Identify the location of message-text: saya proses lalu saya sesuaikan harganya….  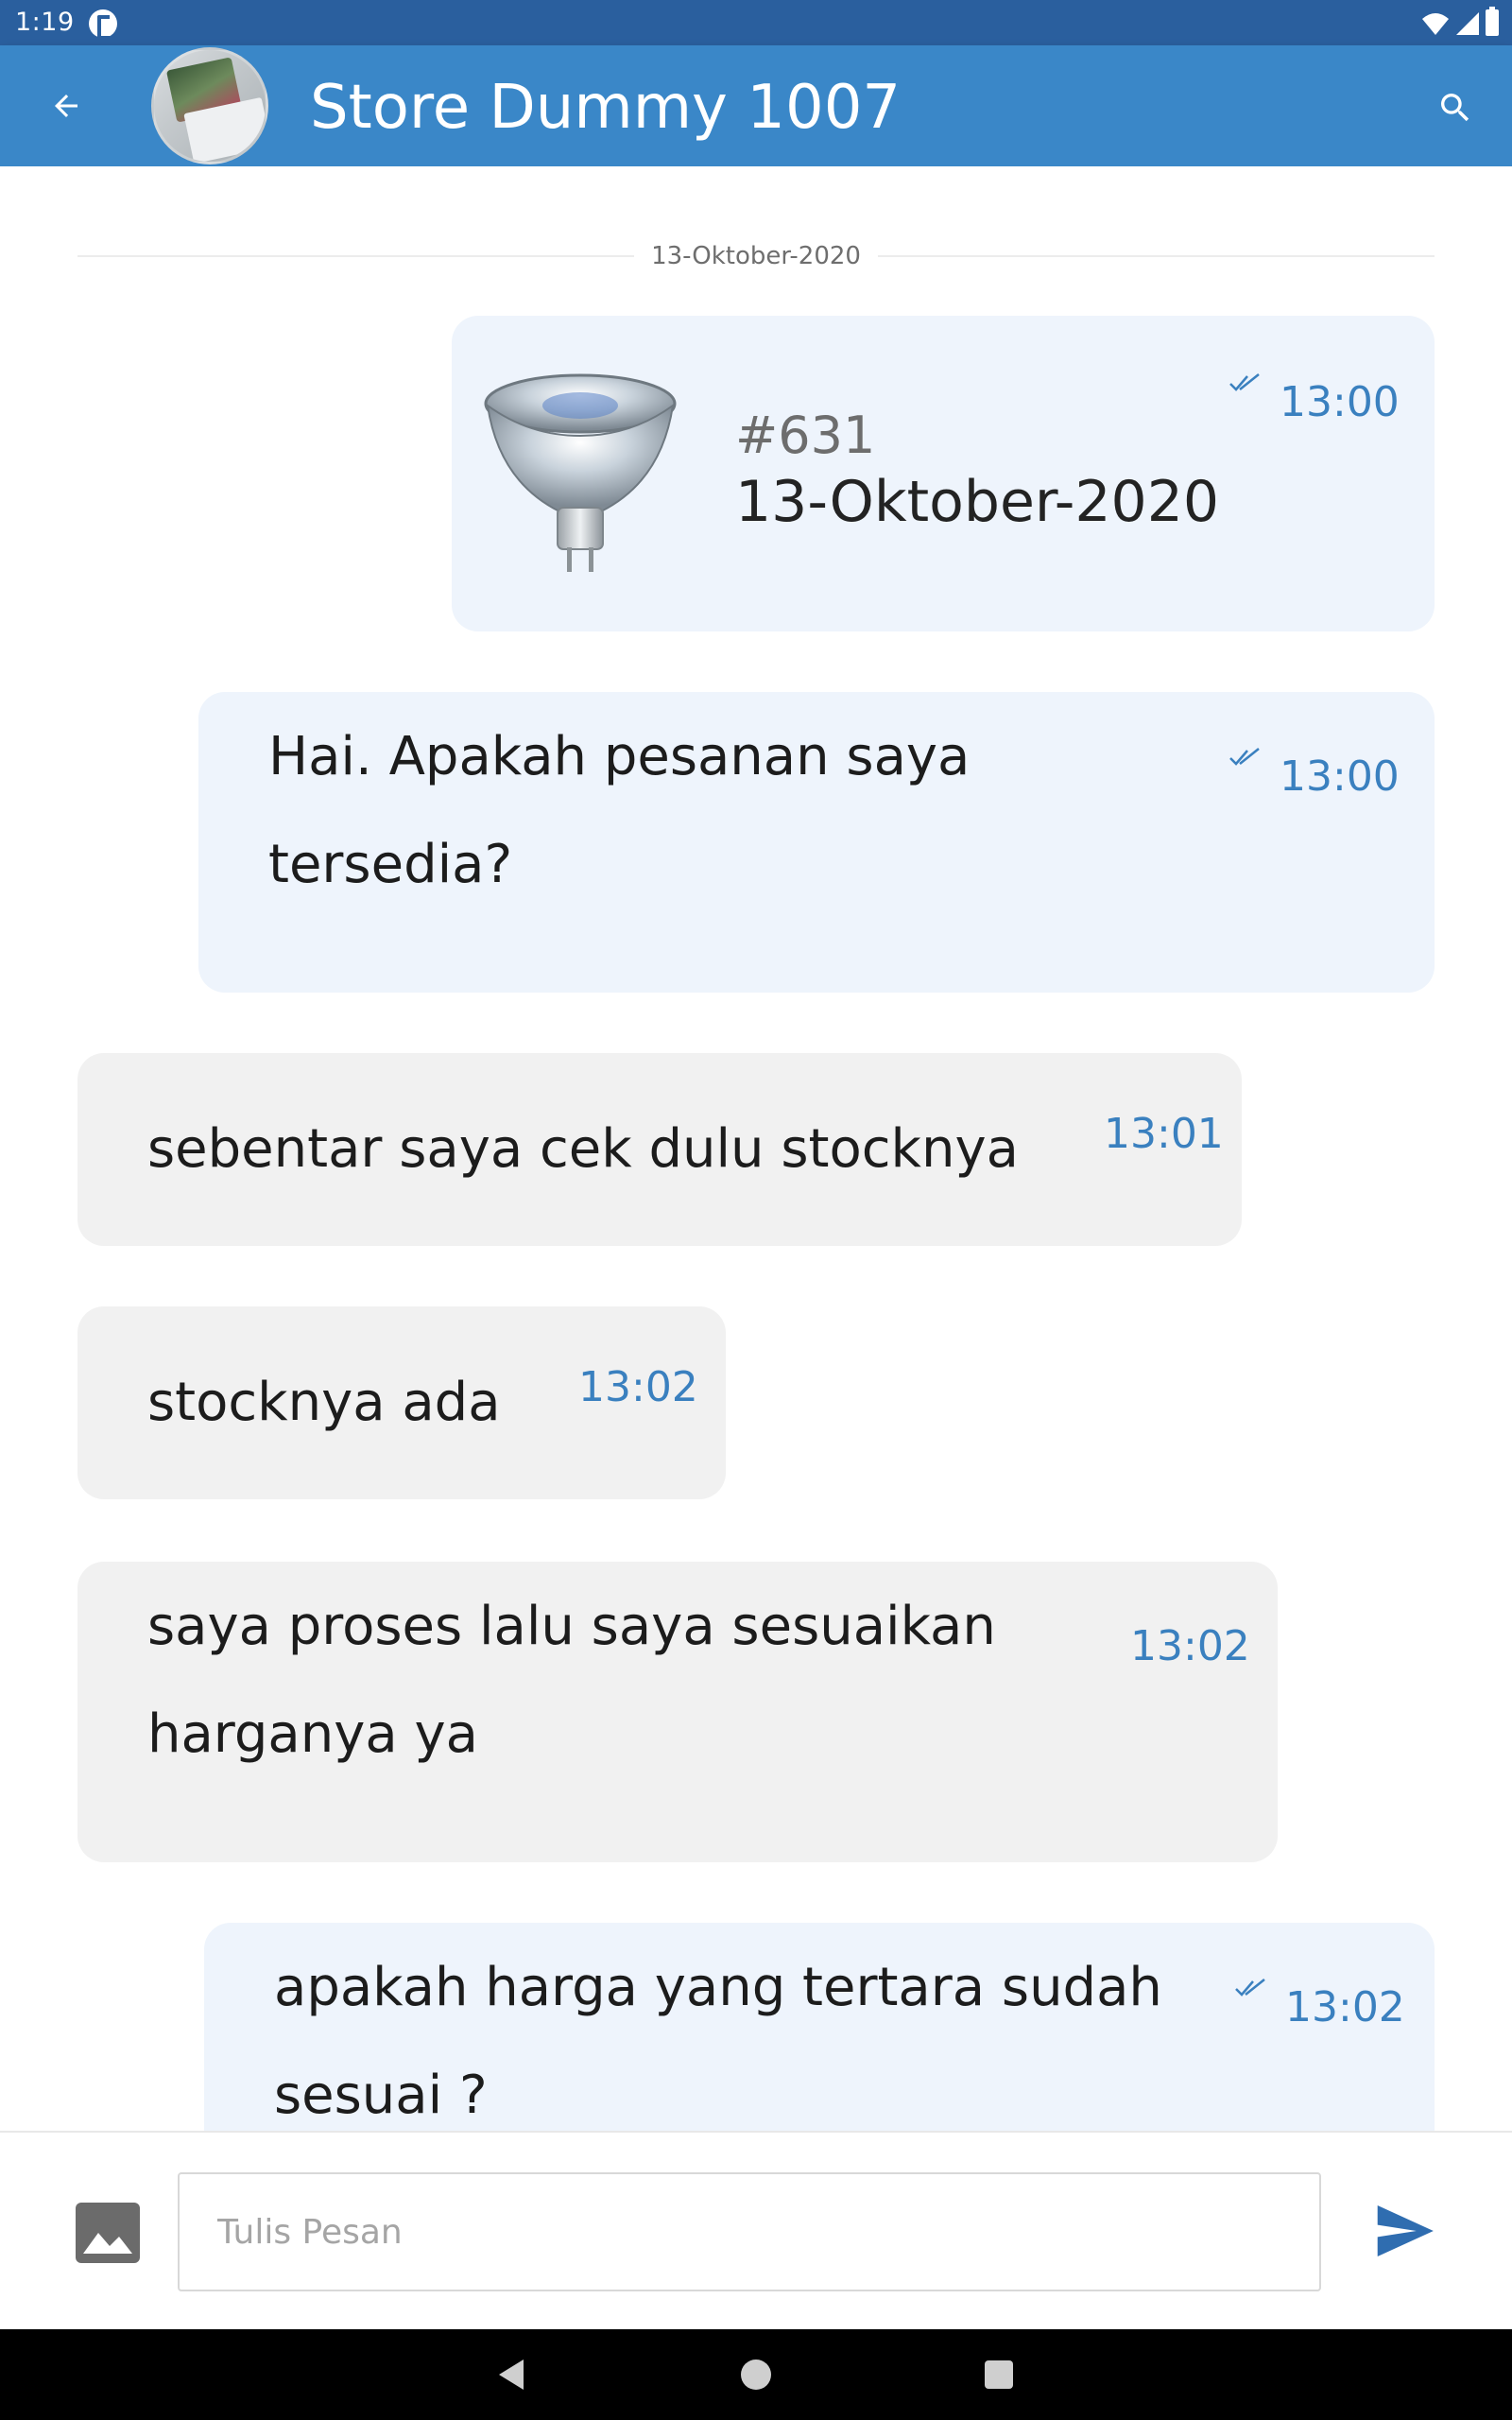
(571, 1680).